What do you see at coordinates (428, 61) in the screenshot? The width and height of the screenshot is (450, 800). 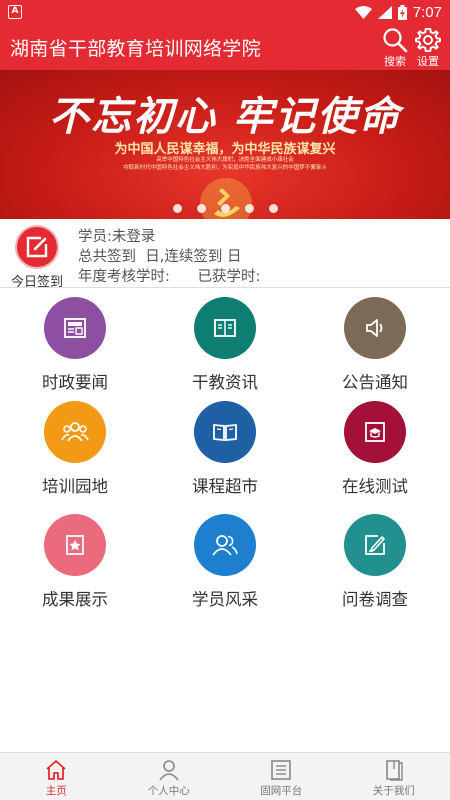 I see `settings-label: 设置` at bounding box center [428, 61].